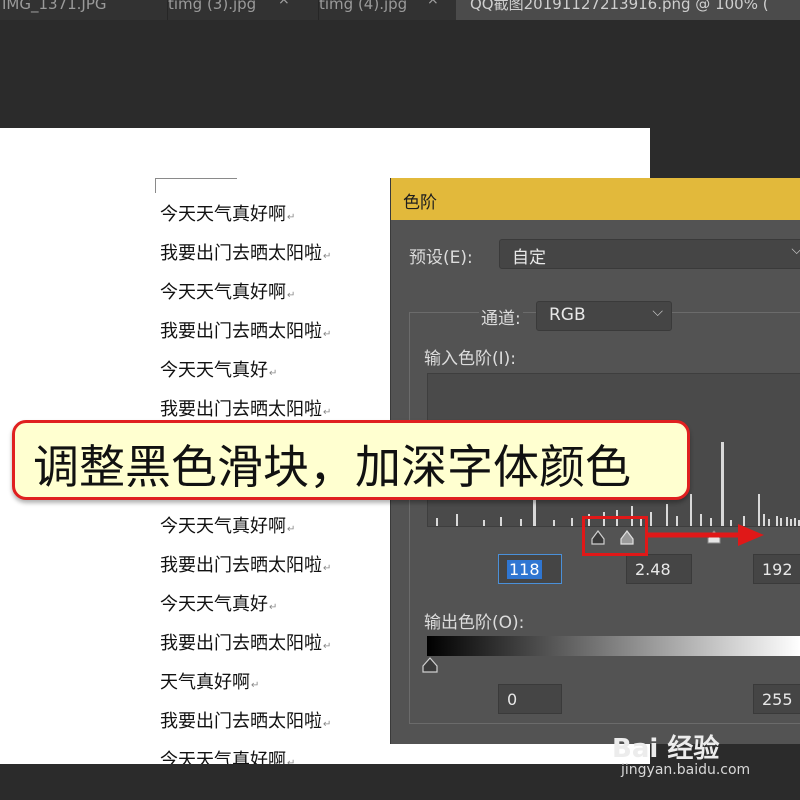  Describe the element at coordinates (686, 770) in the screenshot. I see `watermark-url: jingyan.baidu.com` at that location.